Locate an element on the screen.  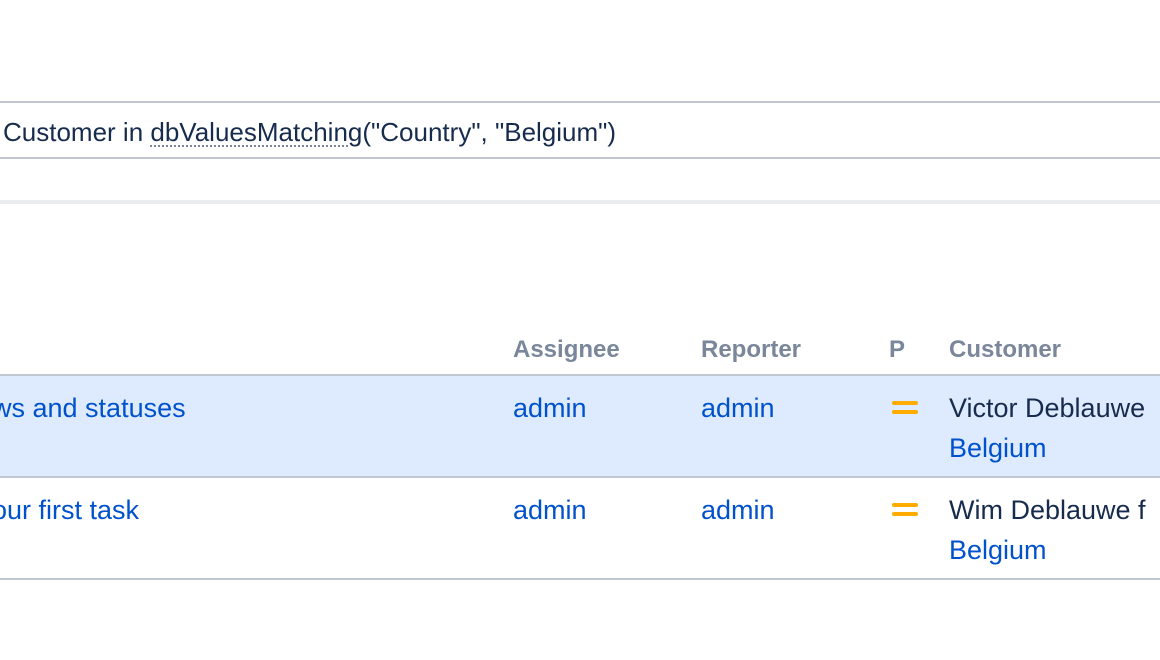
column-header-priority: P is located at coordinates (897, 350).